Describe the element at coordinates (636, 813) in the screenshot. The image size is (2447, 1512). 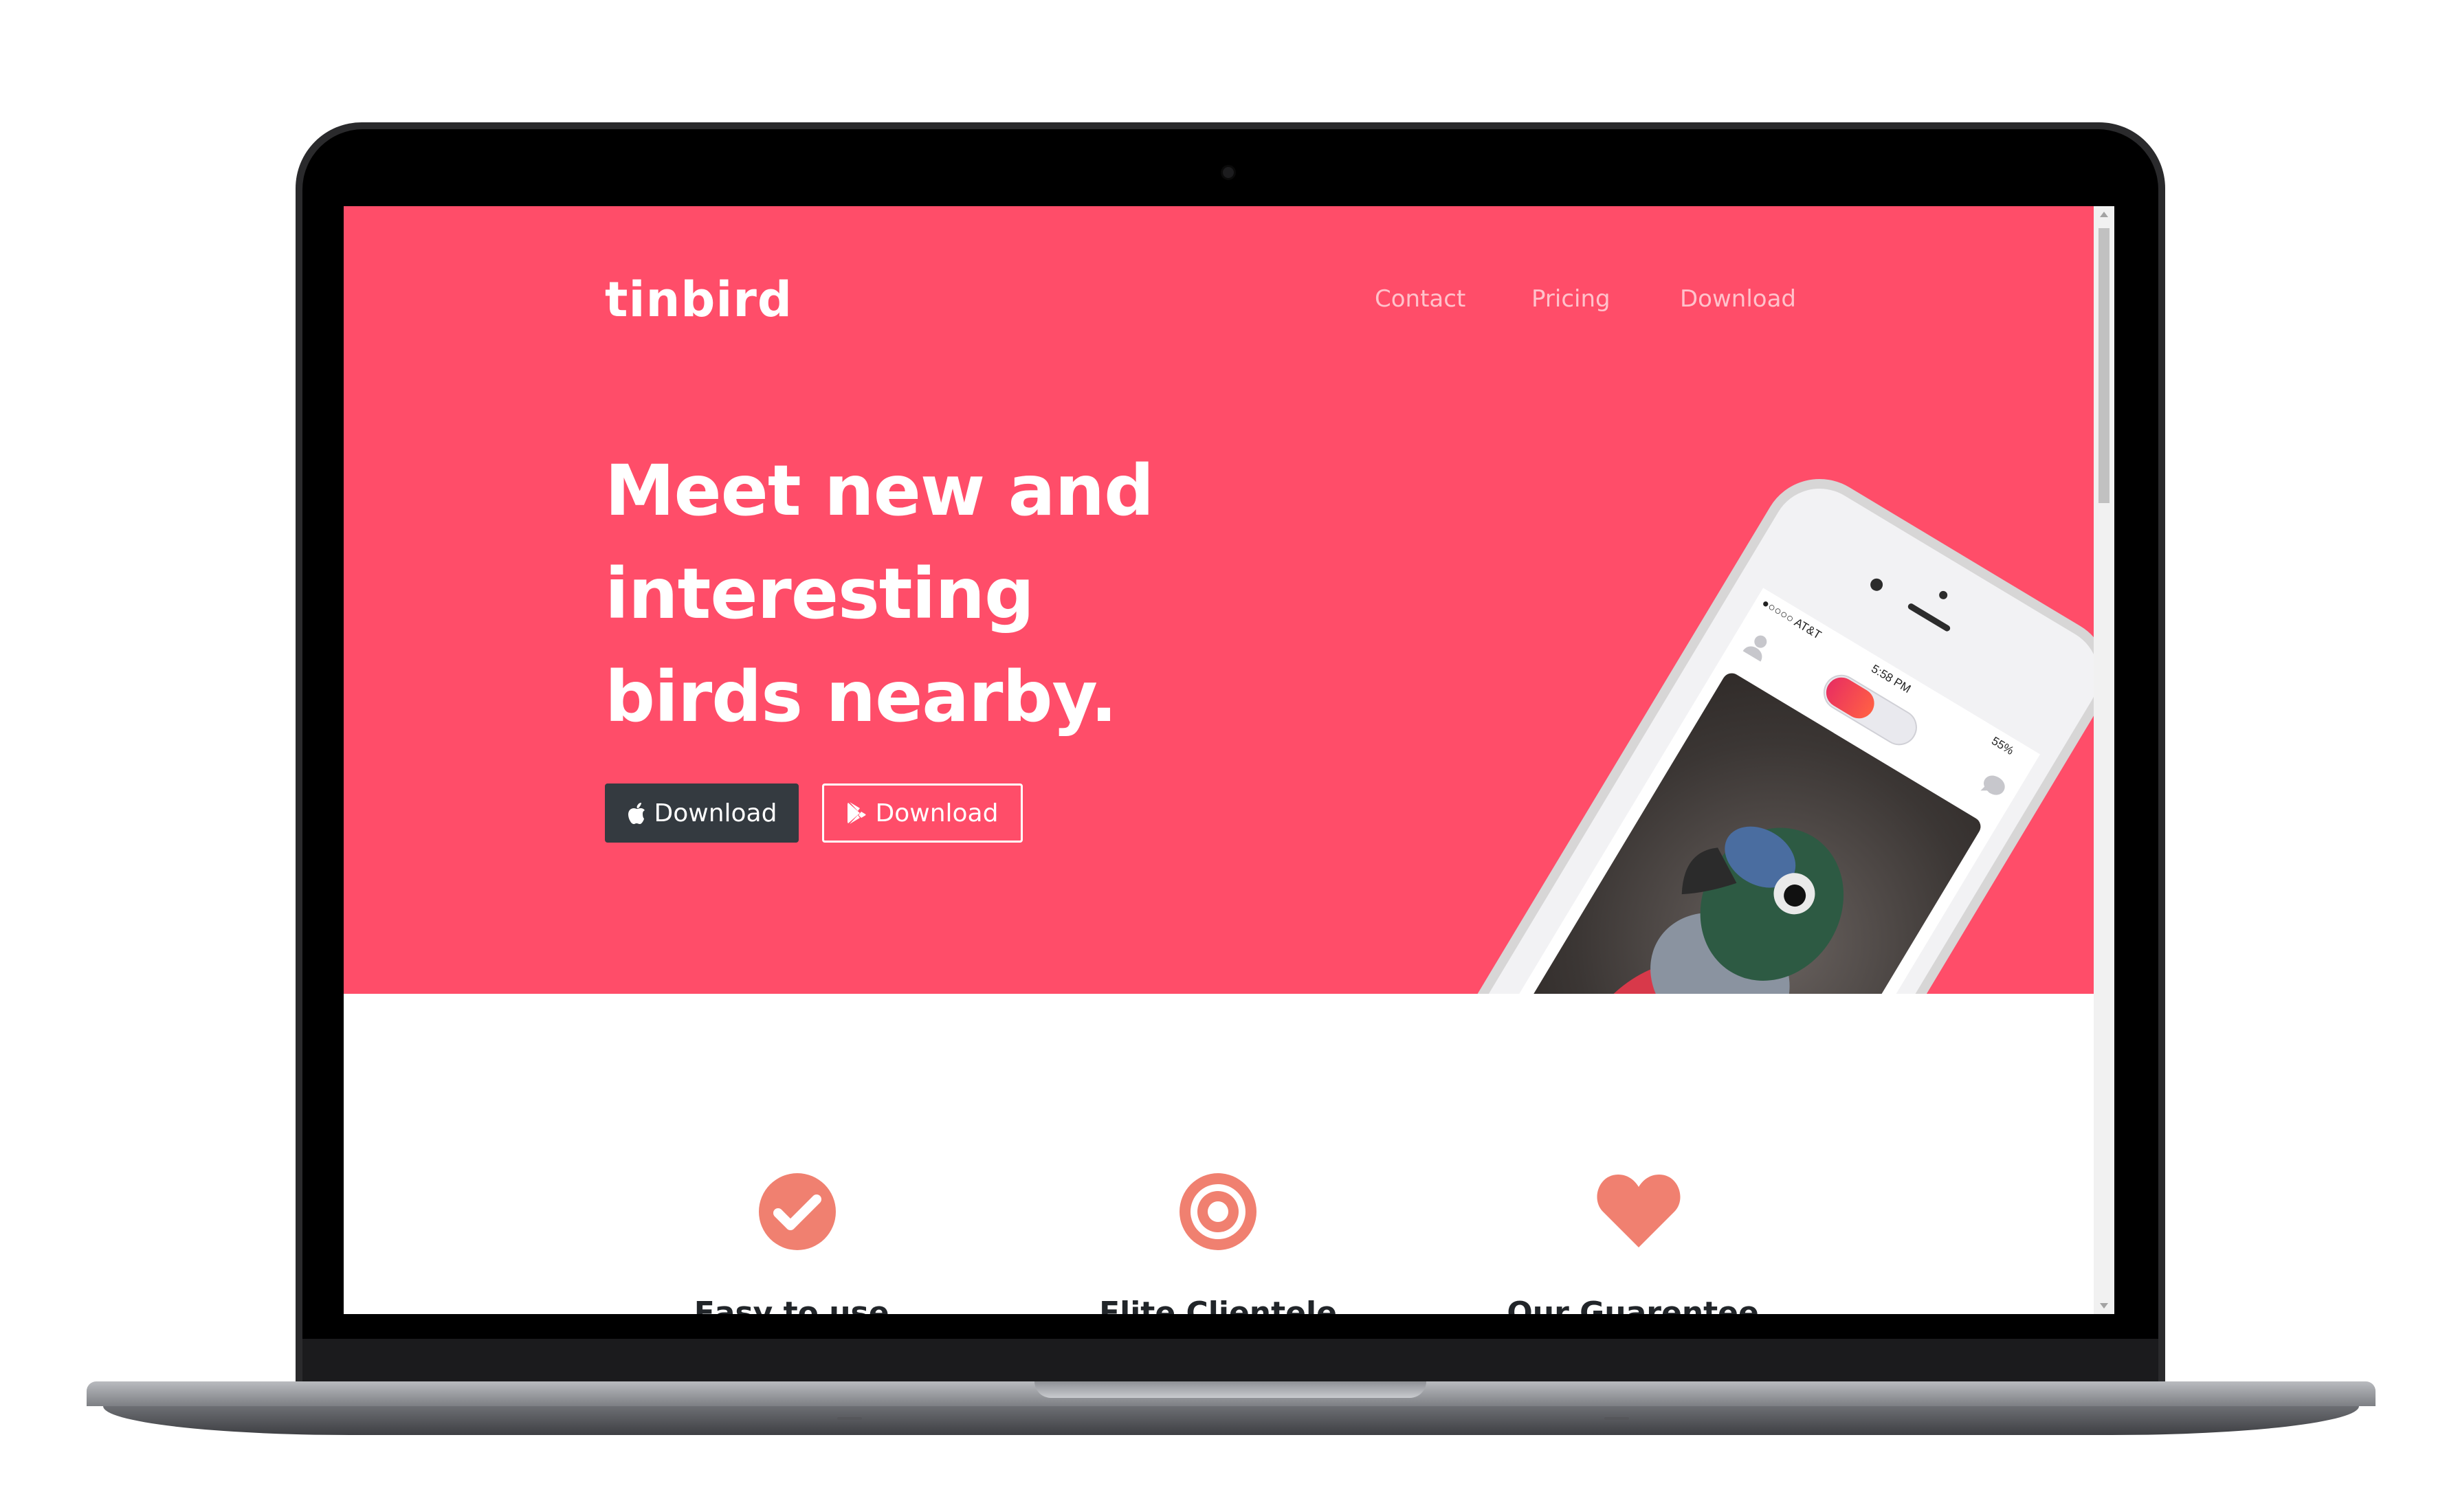
I see `apple-icon` at that location.